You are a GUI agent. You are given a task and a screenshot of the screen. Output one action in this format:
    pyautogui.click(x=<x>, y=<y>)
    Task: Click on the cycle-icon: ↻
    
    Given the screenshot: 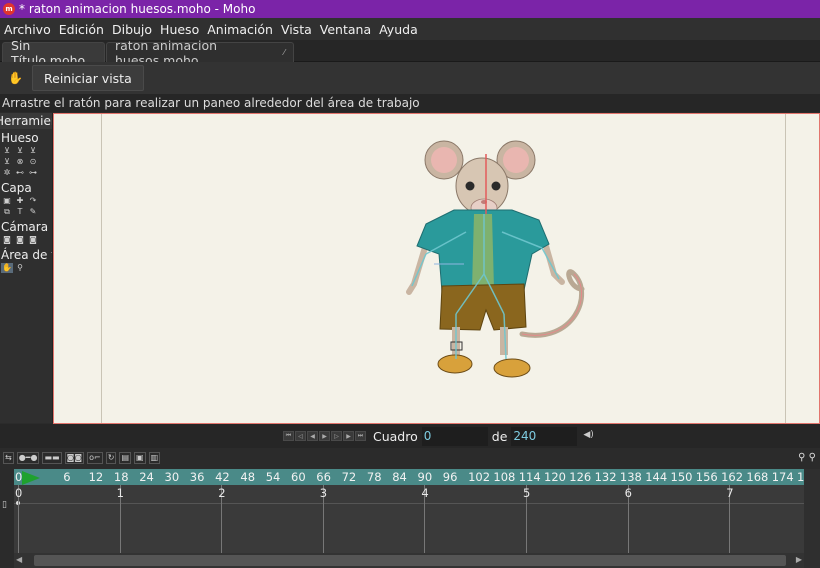 What is the action you would take?
    pyautogui.click(x=111, y=458)
    